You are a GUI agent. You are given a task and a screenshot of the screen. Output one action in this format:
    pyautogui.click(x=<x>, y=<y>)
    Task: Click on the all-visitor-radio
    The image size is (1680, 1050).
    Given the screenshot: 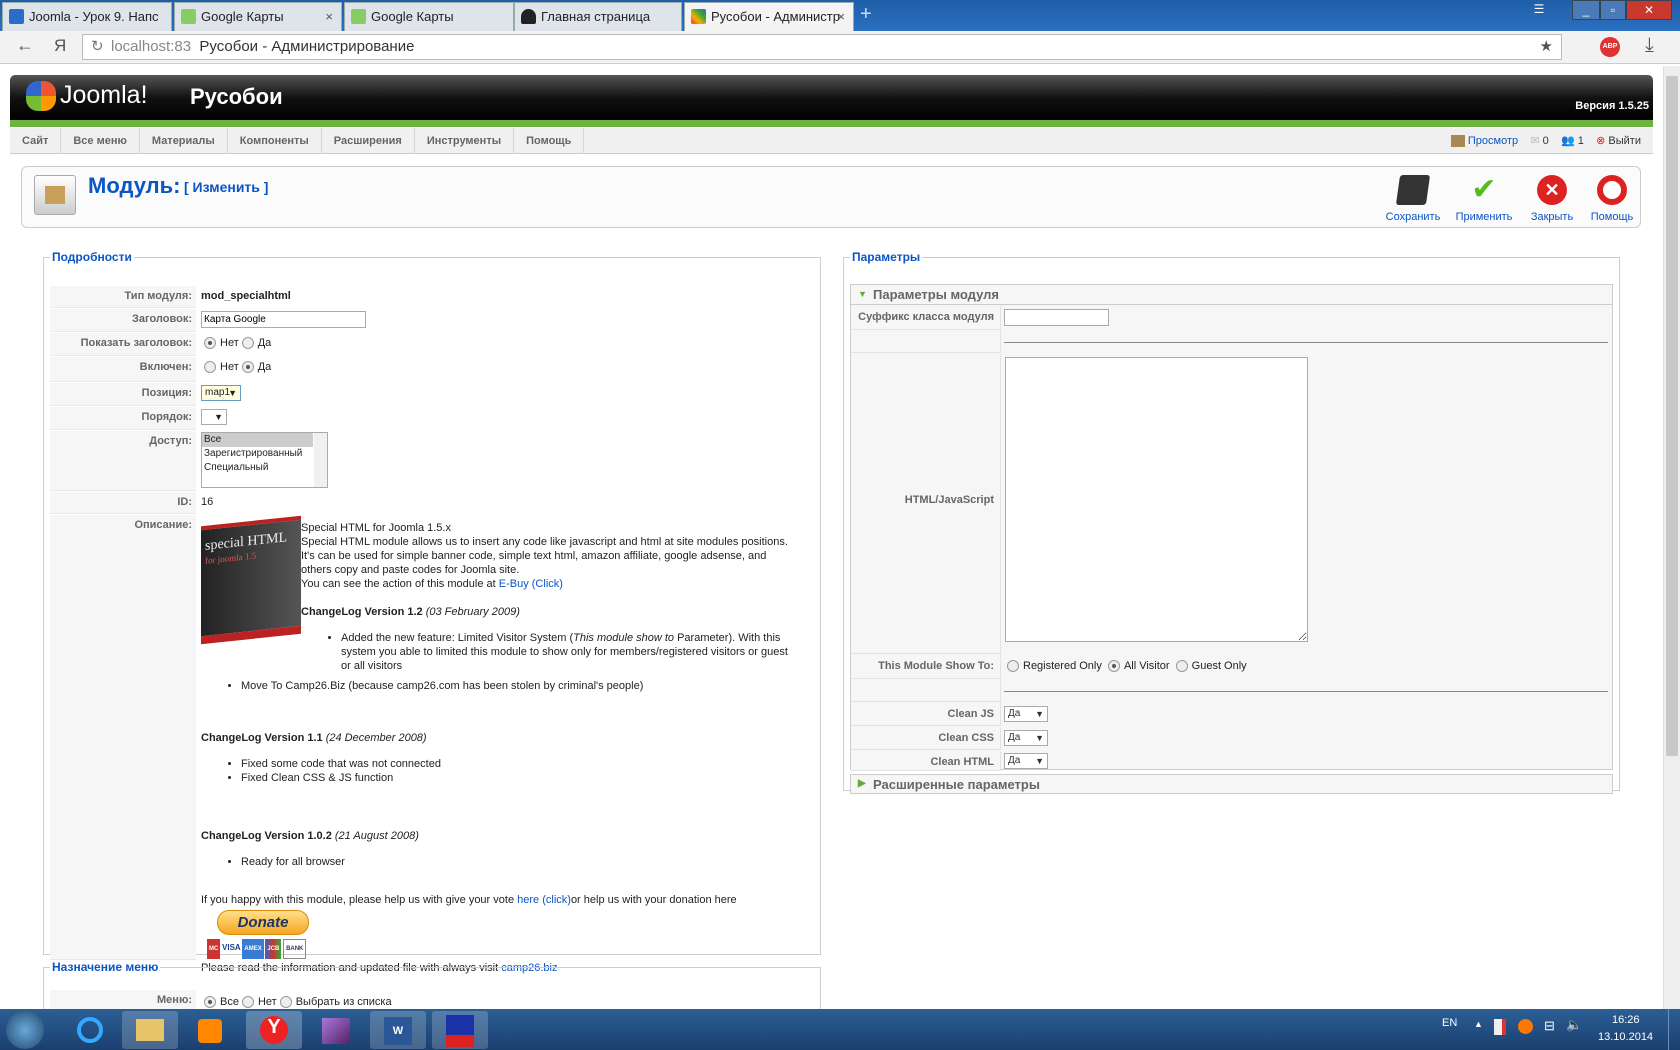 What is the action you would take?
    pyautogui.click(x=1113, y=666)
    